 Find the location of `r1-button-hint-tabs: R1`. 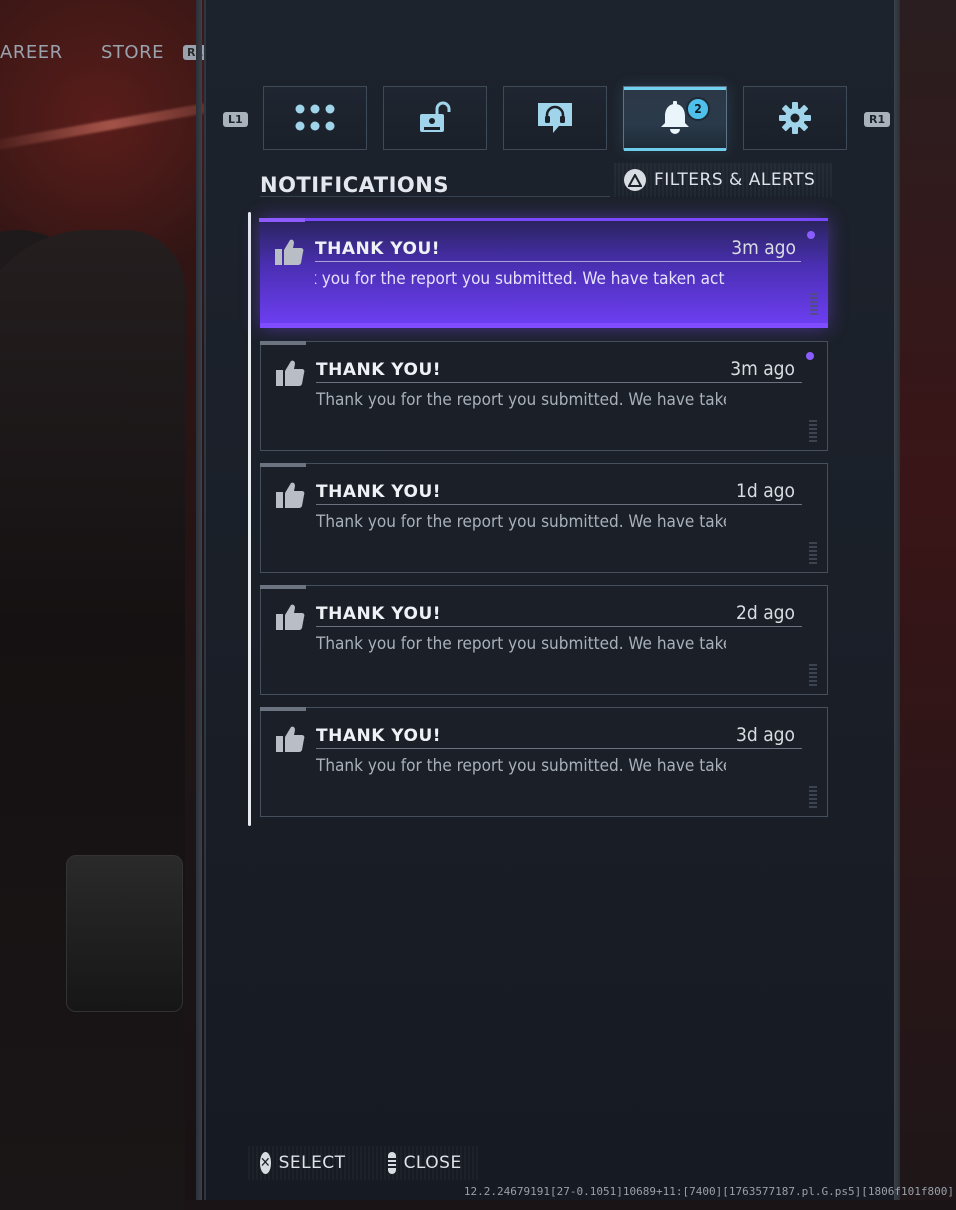

r1-button-hint-tabs: R1 is located at coordinates (877, 119).